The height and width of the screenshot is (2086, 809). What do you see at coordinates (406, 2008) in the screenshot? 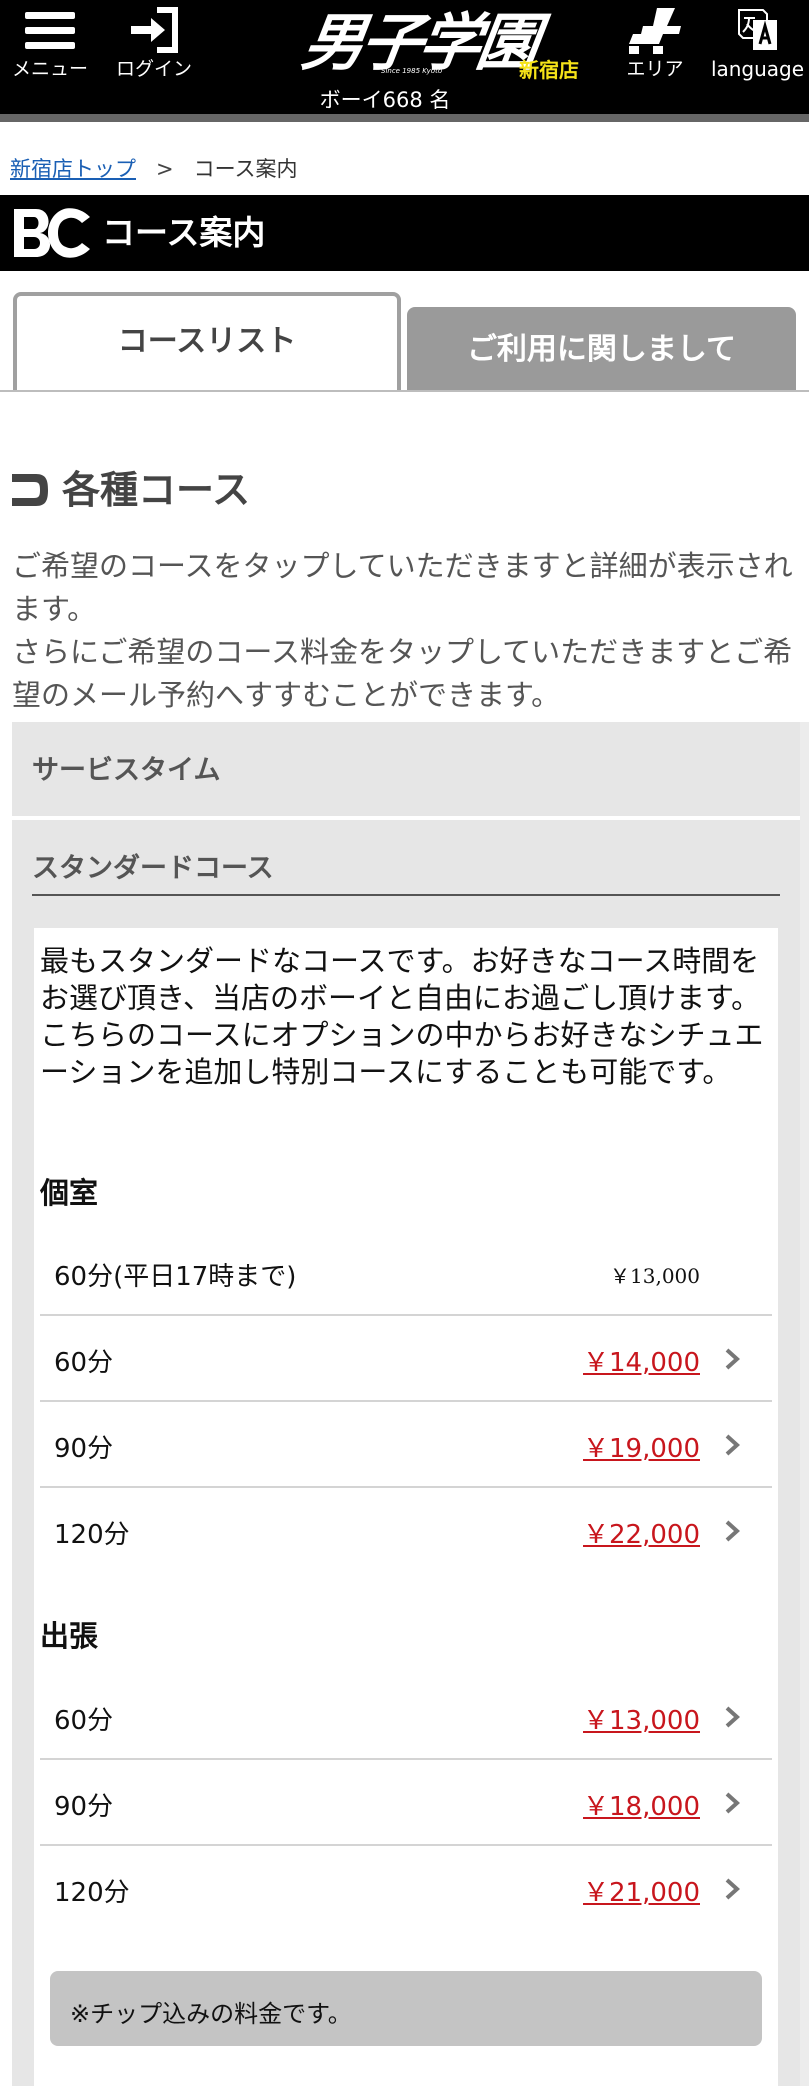
I see `tip-included-note: ※チップ込みの料金です。` at bounding box center [406, 2008].